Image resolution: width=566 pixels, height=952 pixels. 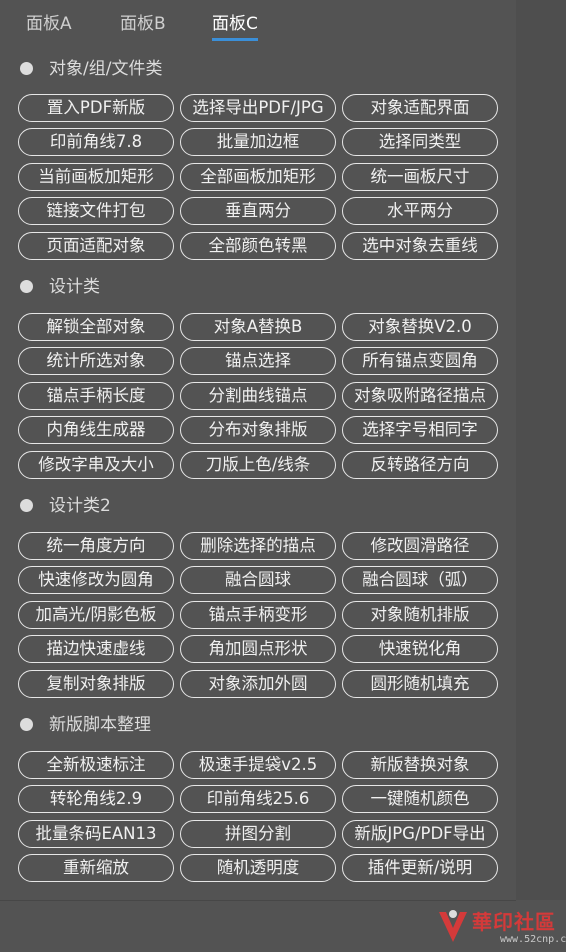 I want to click on script-button: 一键随机颜色, so click(x=420, y=799).